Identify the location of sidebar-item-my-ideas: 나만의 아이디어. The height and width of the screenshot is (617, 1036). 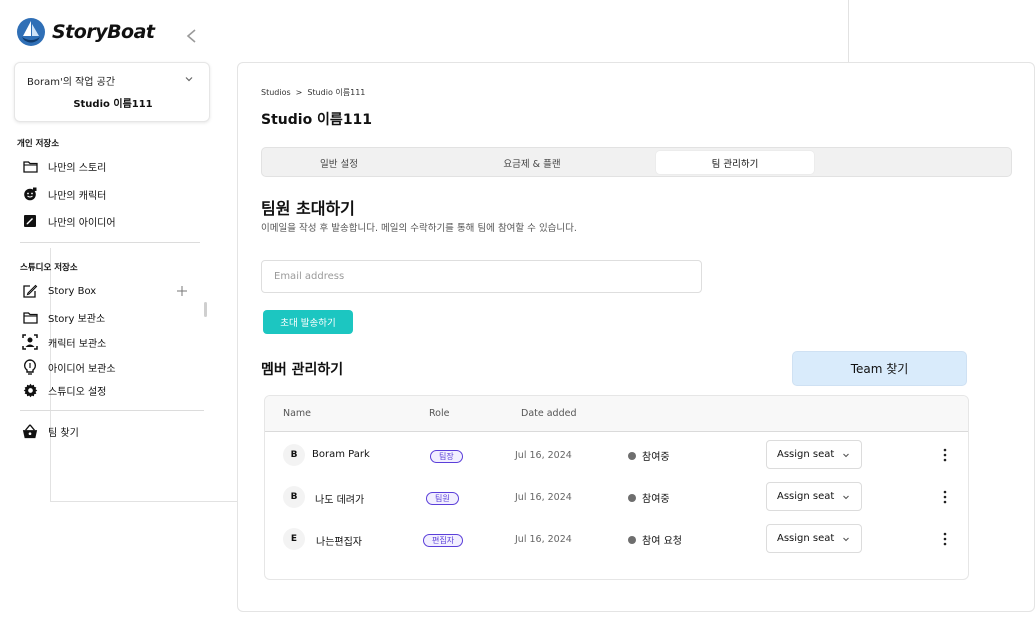
(69, 221).